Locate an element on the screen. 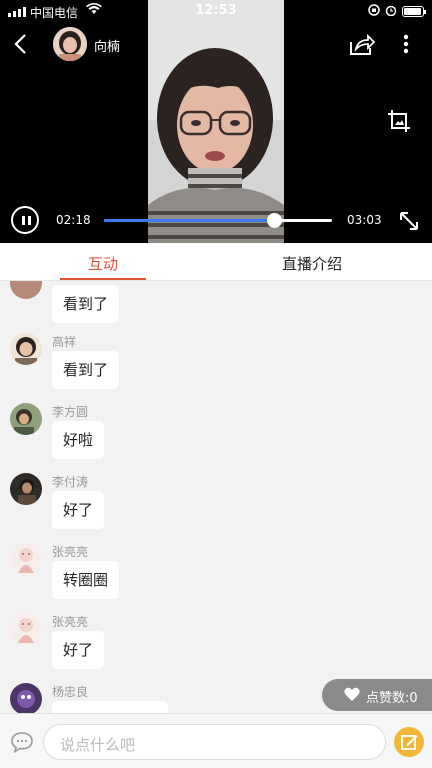 Image resolution: width=432 pixels, height=768 pixels. fullscreen-button is located at coordinates (409, 221).